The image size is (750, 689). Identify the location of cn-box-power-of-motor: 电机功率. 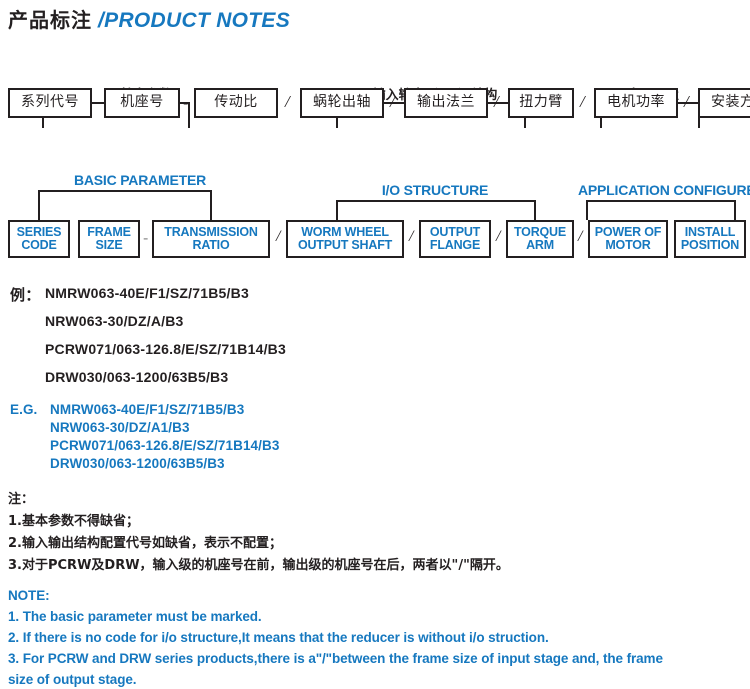
(636, 103).